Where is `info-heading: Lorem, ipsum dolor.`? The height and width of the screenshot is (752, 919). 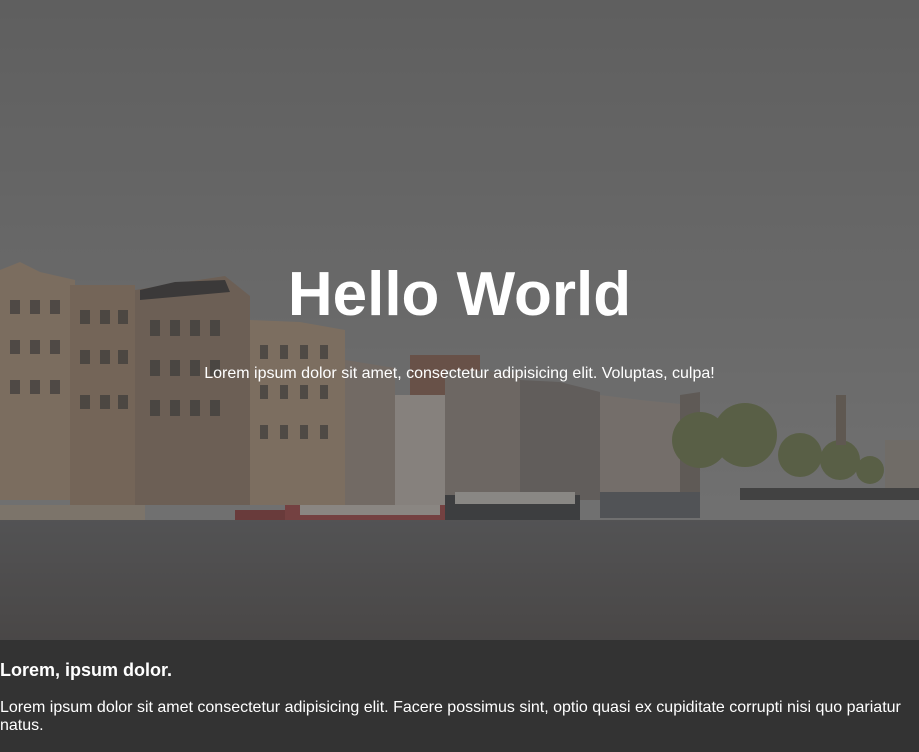 info-heading: Lorem, ipsum dolor. is located at coordinates (86, 670).